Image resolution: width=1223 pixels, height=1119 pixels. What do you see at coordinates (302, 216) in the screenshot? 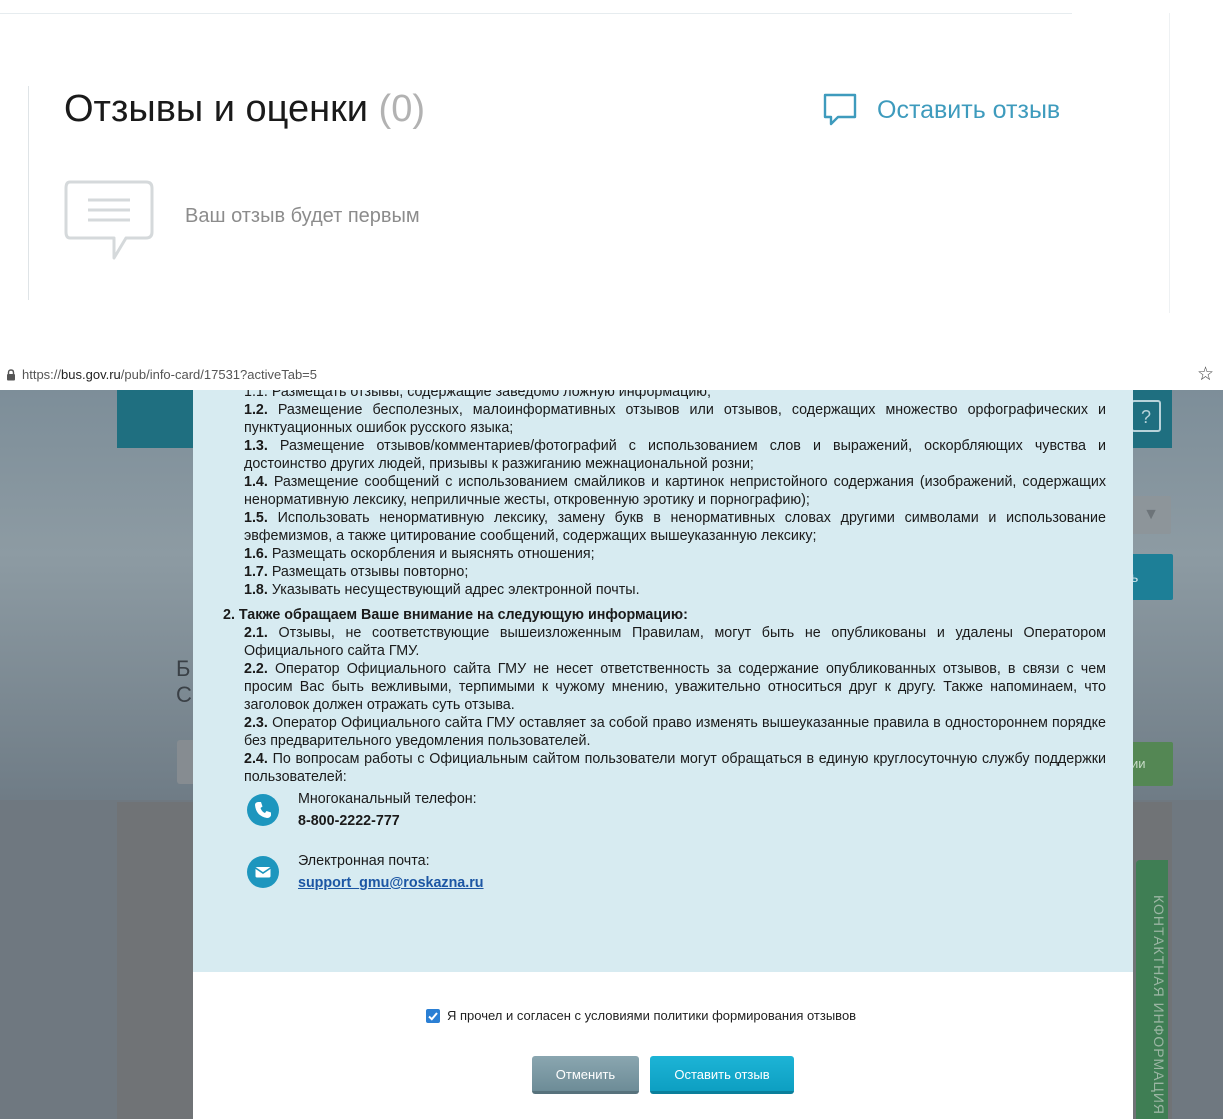
I see `empty-reviews-text: Ваш отзыв будет первым` at bounding box center [302, 216].